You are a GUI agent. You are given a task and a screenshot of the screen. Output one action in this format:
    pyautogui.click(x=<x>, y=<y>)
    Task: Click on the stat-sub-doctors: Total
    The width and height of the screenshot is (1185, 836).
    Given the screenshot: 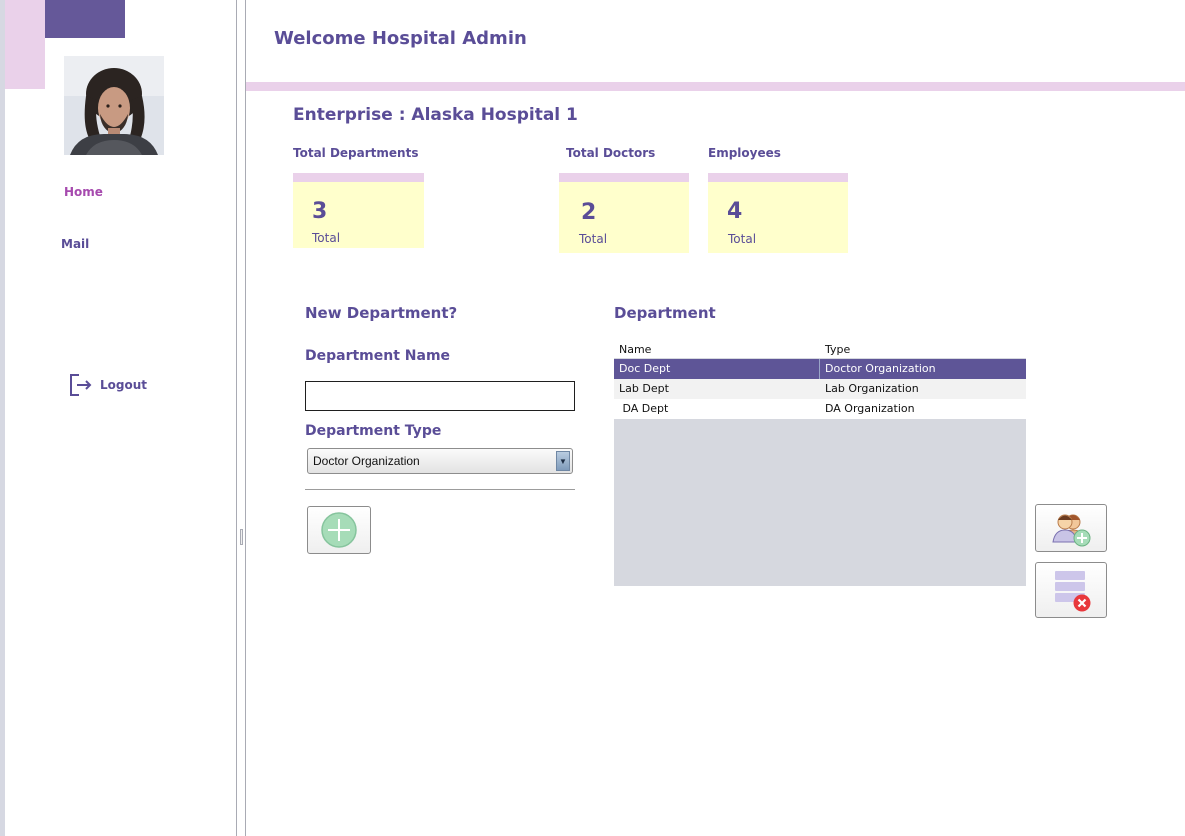 What is the action you would take?
    pyautogui.click(x=593, y=239)
    